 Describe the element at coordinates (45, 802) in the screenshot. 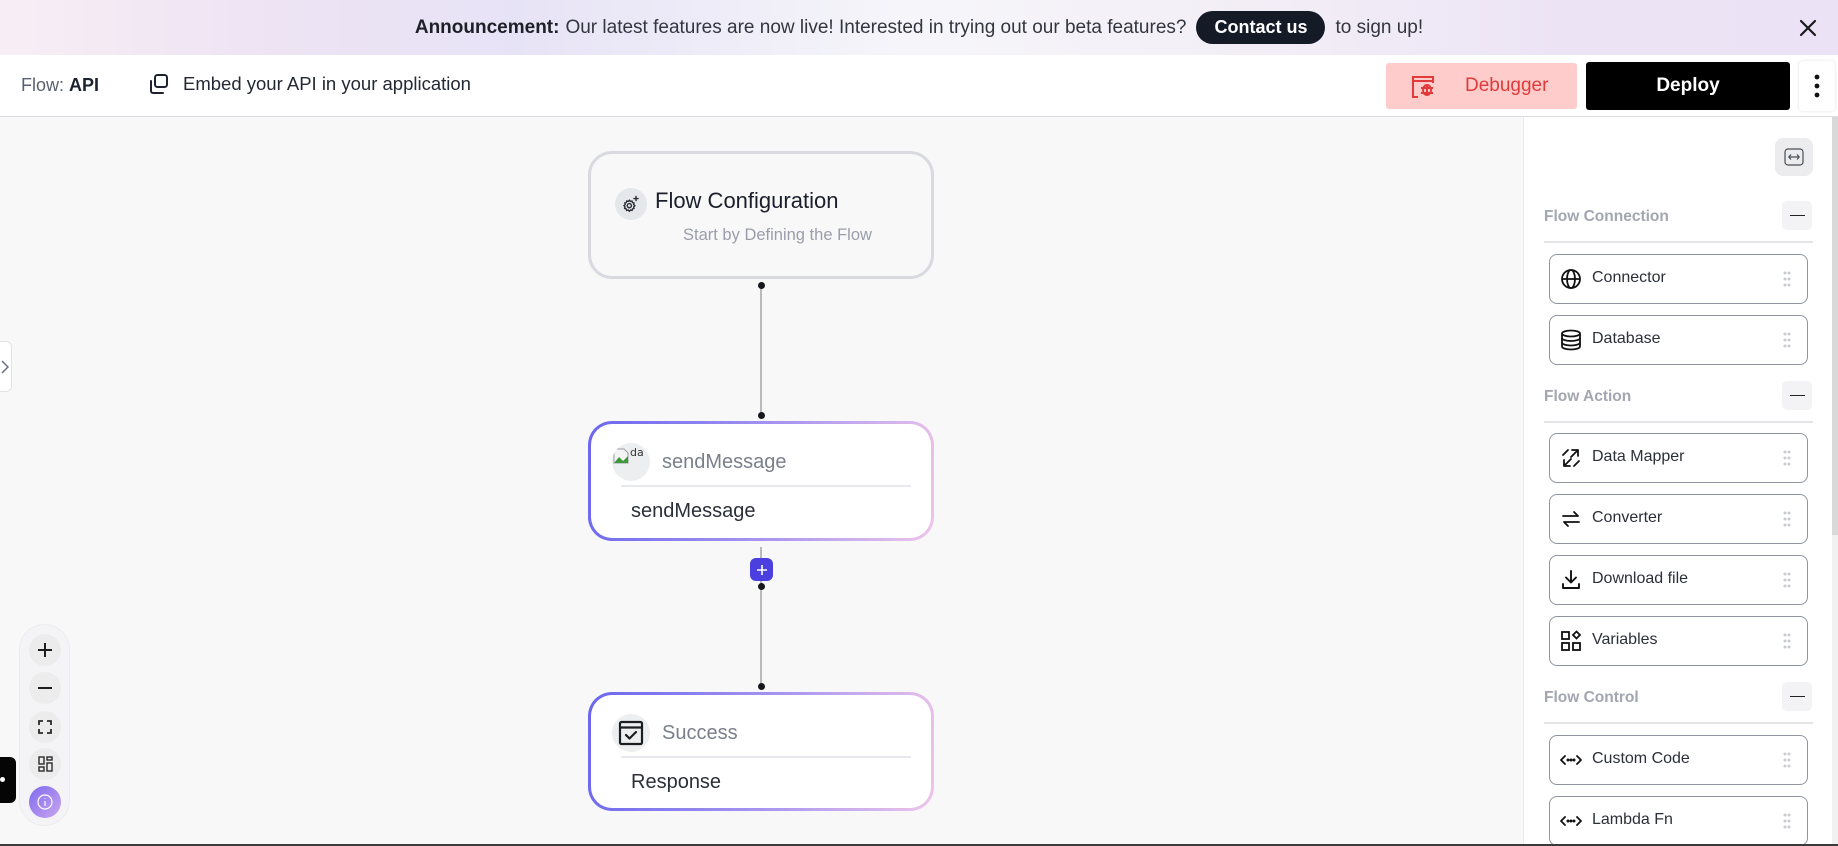

I see `info-button` at that location.